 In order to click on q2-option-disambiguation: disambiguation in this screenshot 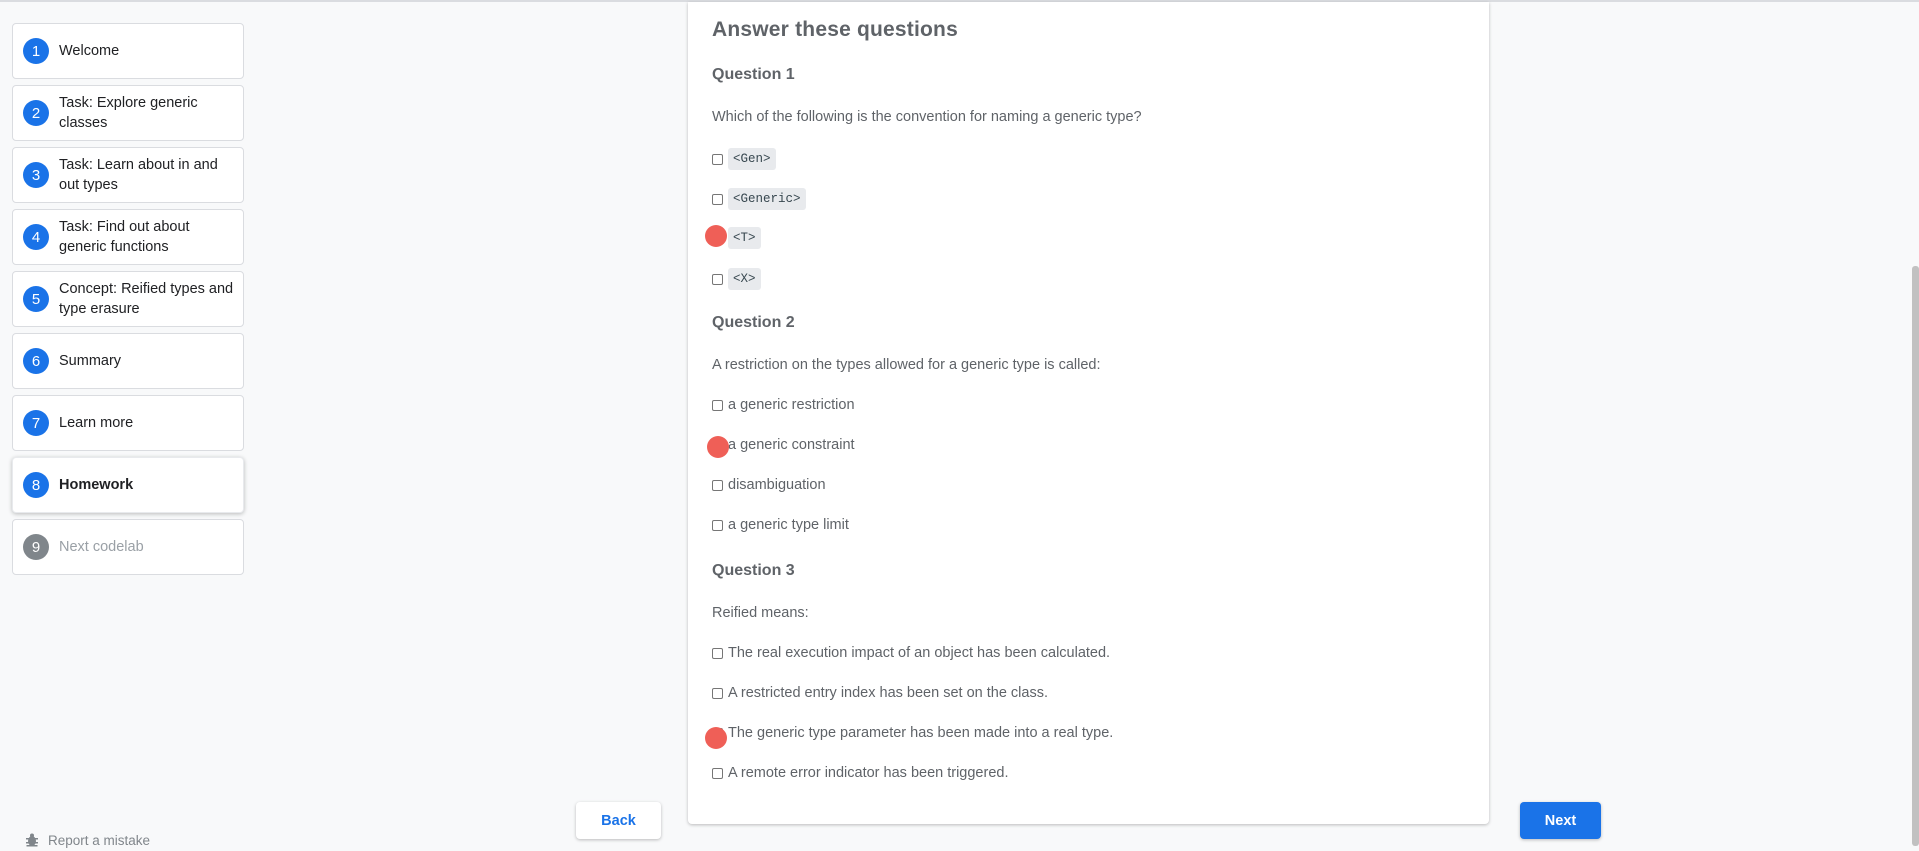, I will do `click(769, 485)`.